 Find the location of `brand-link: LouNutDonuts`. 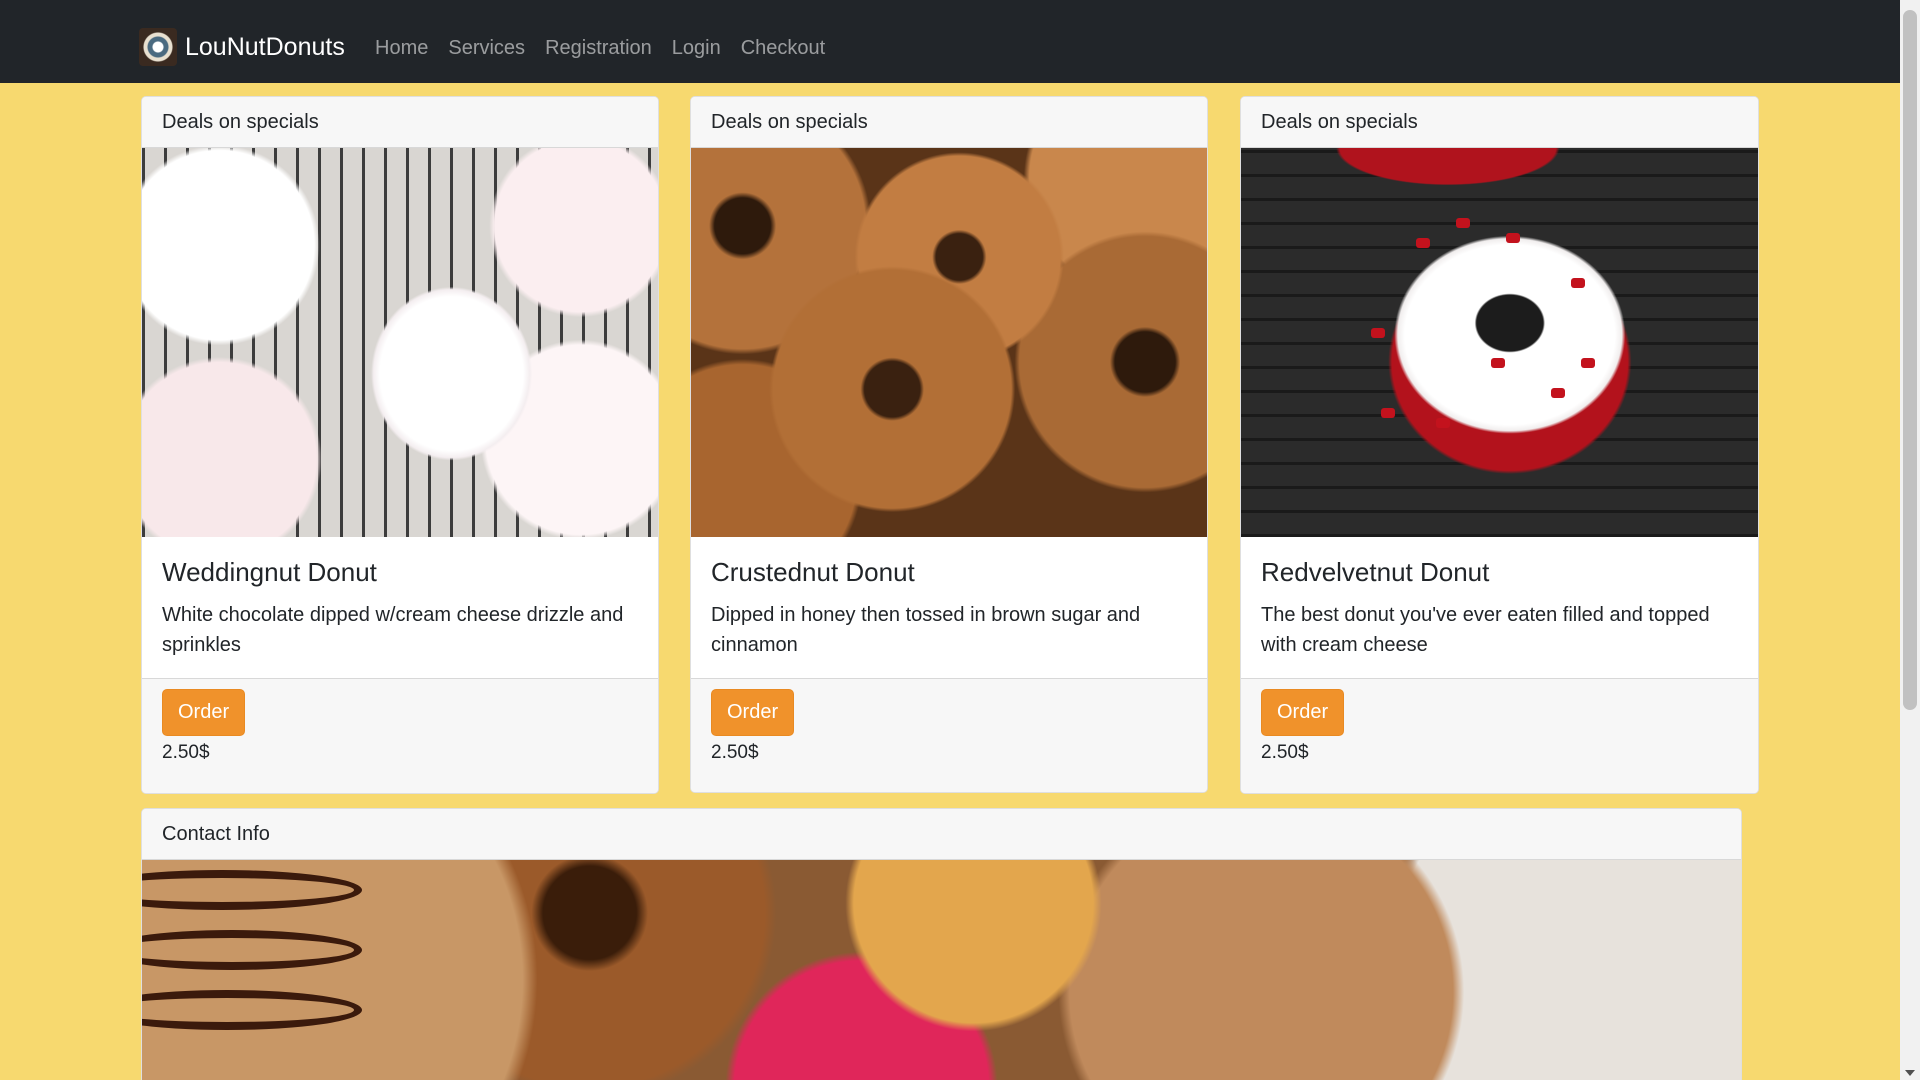

brand-link: LouNutDonuts is located at coordinates (242, 47).